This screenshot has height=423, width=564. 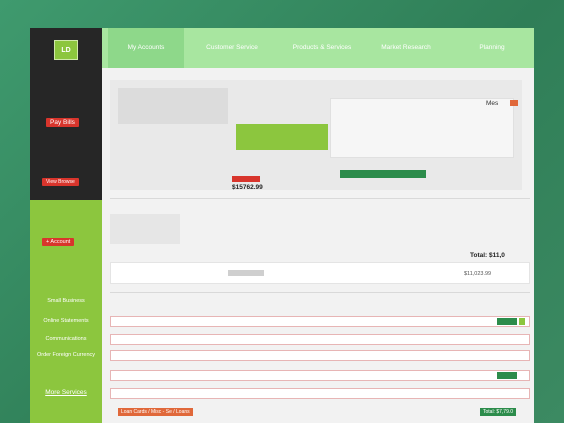 What do you see at coordinates (66, 50) in the screenshot?
I see `avatar: LD` at bounding box center [66, 50].